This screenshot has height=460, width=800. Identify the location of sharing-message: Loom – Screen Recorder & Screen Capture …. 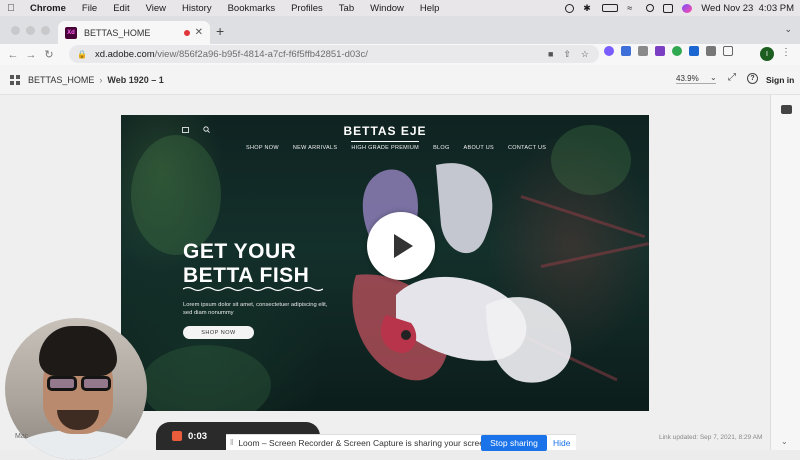
(365, 442).